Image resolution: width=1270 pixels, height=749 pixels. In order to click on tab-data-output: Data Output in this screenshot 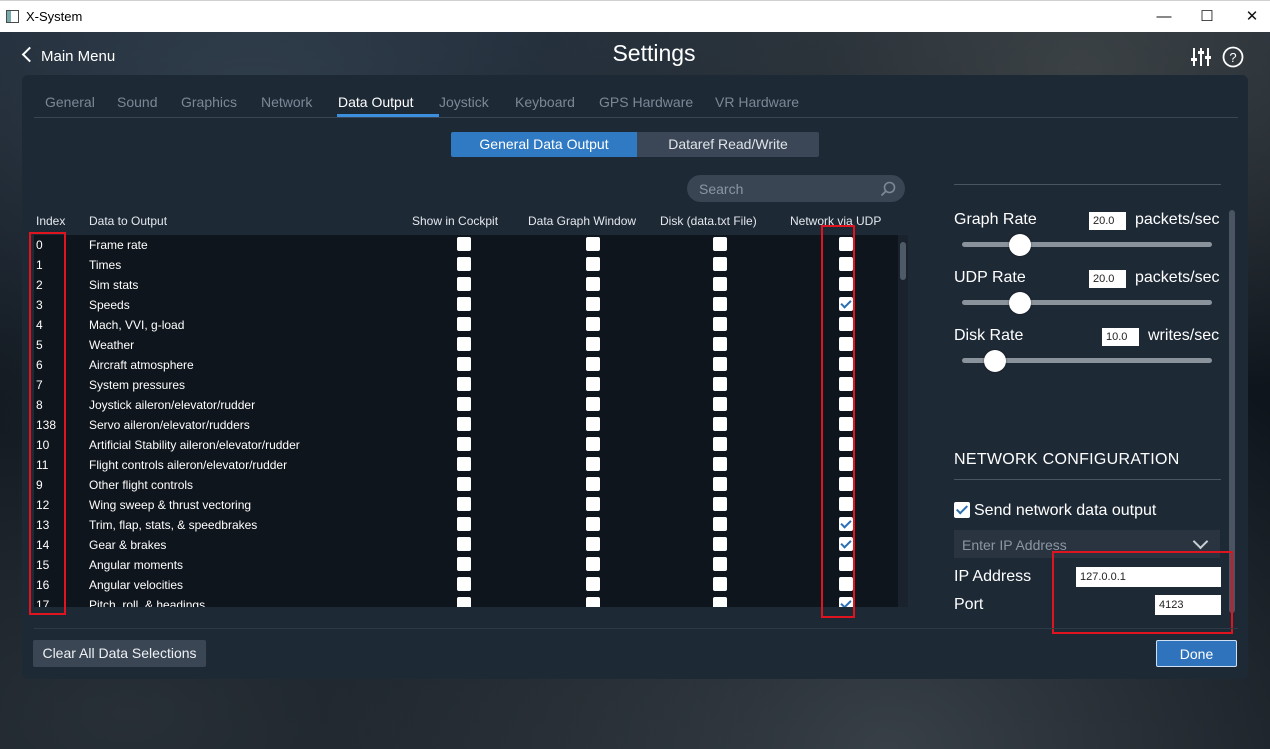, I will do `click(376, 102)`.